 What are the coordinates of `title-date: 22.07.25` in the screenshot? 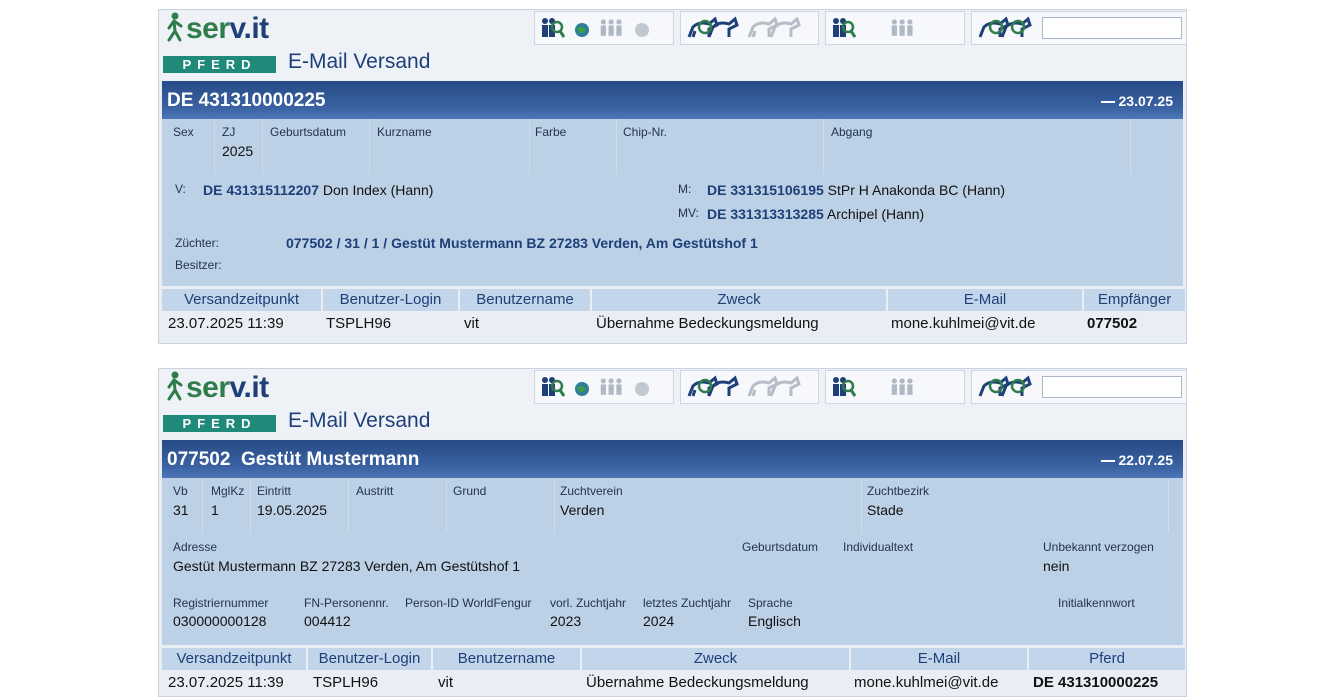 It's located at (1136, 460).